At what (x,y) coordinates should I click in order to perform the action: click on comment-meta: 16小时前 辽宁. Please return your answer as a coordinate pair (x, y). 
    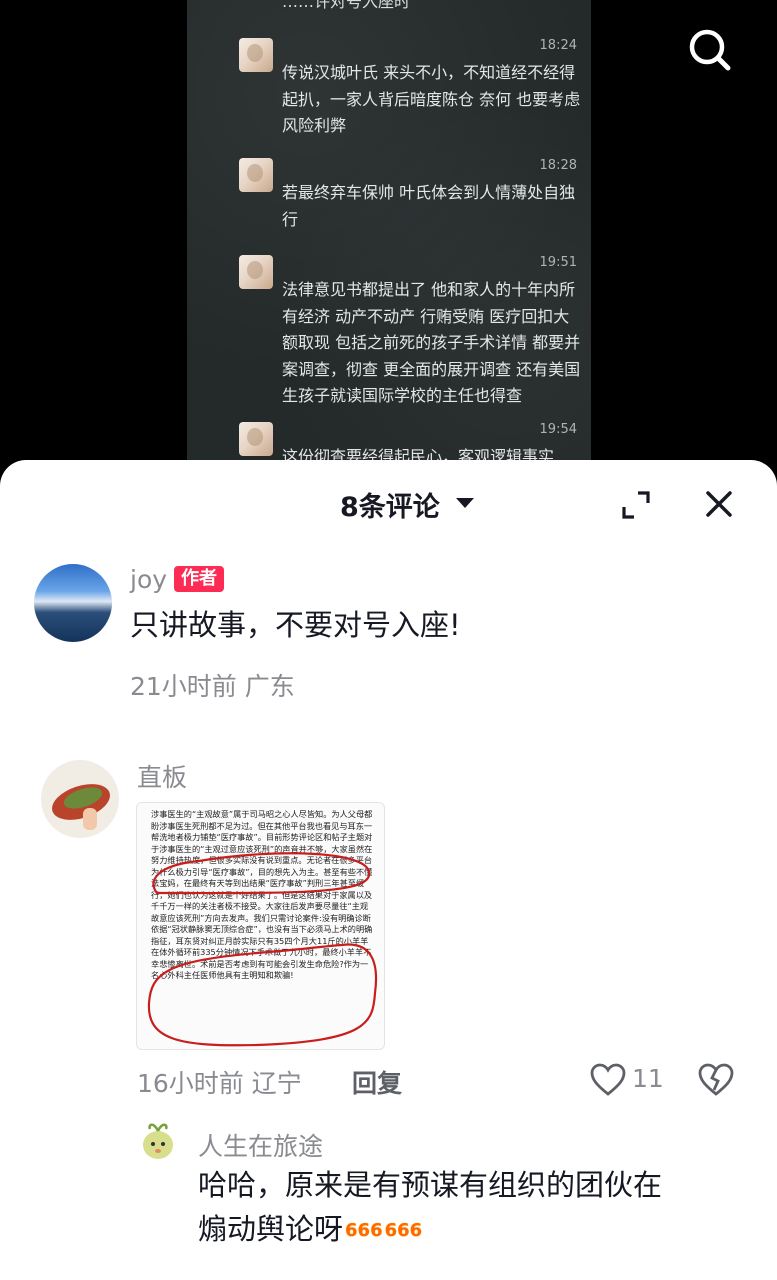
    Looking at the image, I should click on (219, 1083).